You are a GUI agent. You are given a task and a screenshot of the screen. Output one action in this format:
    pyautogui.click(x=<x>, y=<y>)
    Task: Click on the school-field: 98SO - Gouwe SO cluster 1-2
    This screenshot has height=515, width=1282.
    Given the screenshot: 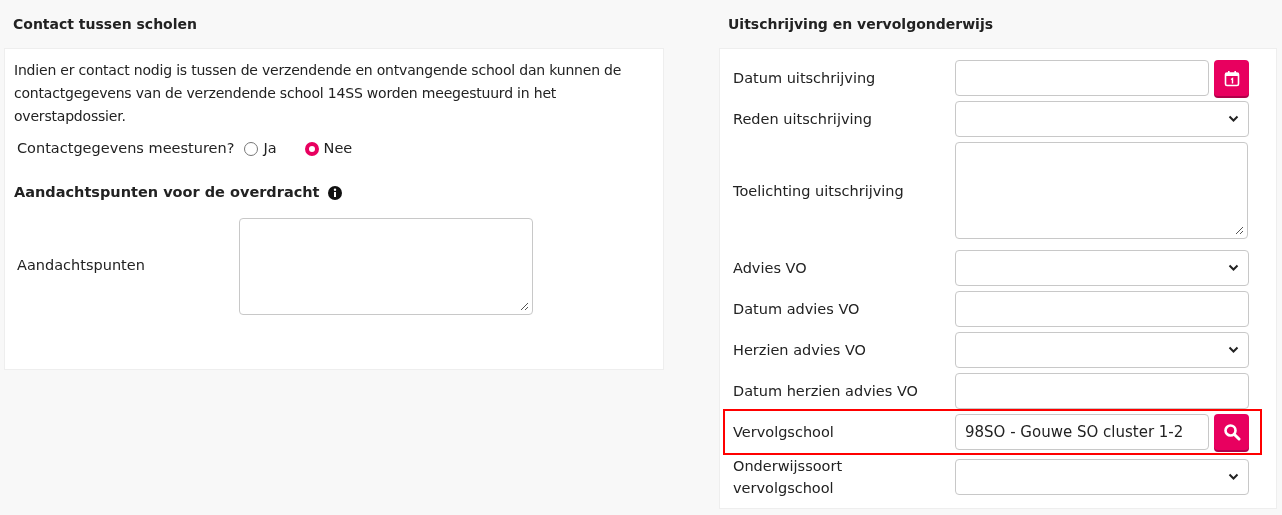 What is the action you would take?
    pyautogui.click(x=1082, y=432)
    